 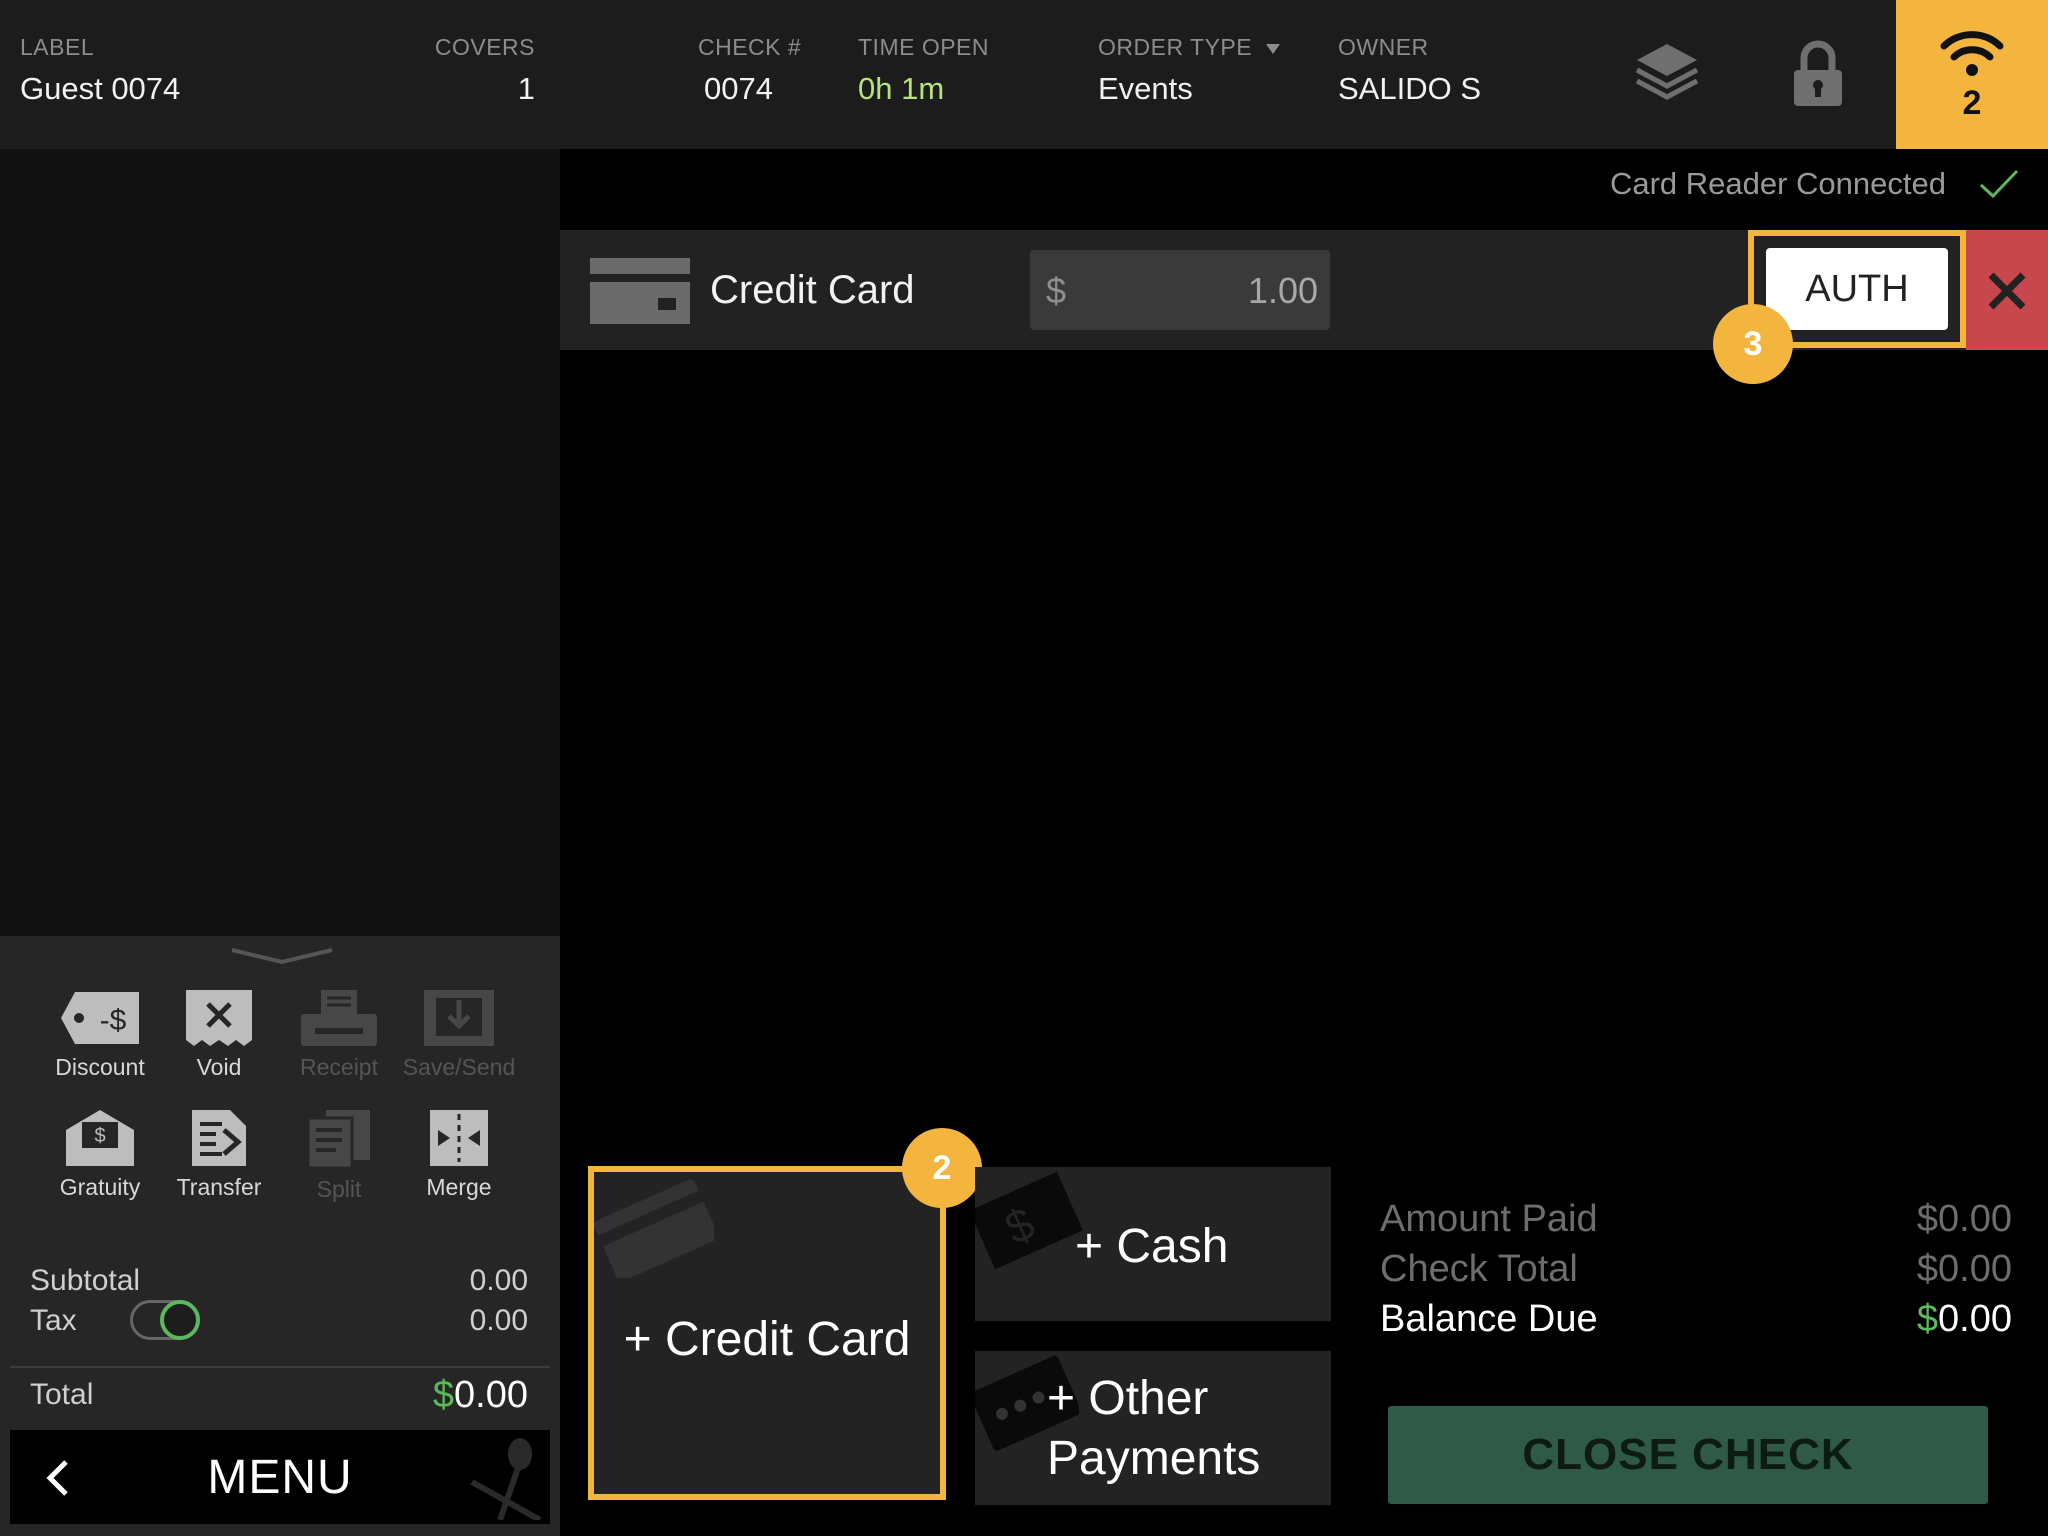 I want to click on save-send-label: Save/Send, so click(x=459, y=1067).